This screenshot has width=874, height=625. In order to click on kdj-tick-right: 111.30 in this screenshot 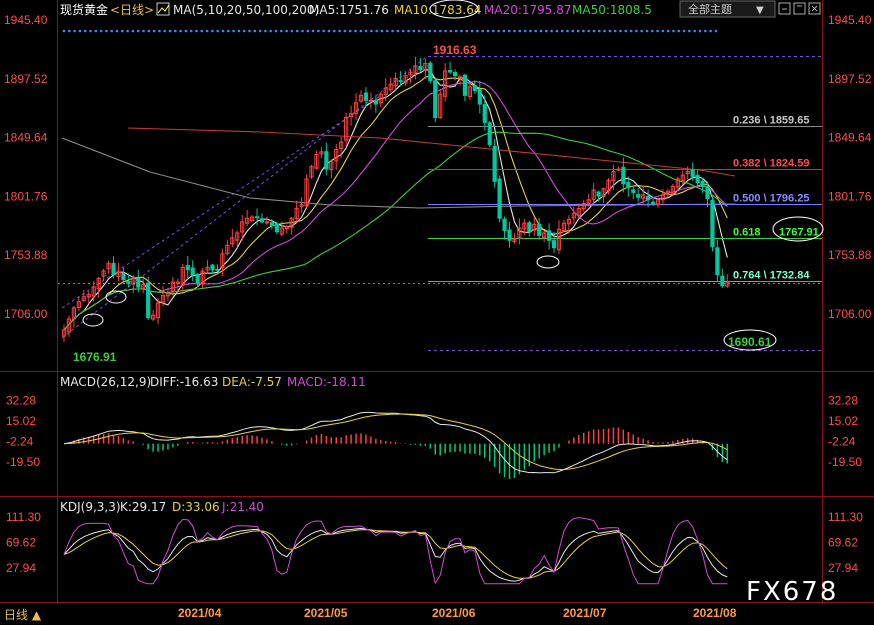, I will do `click(845, 517)`.